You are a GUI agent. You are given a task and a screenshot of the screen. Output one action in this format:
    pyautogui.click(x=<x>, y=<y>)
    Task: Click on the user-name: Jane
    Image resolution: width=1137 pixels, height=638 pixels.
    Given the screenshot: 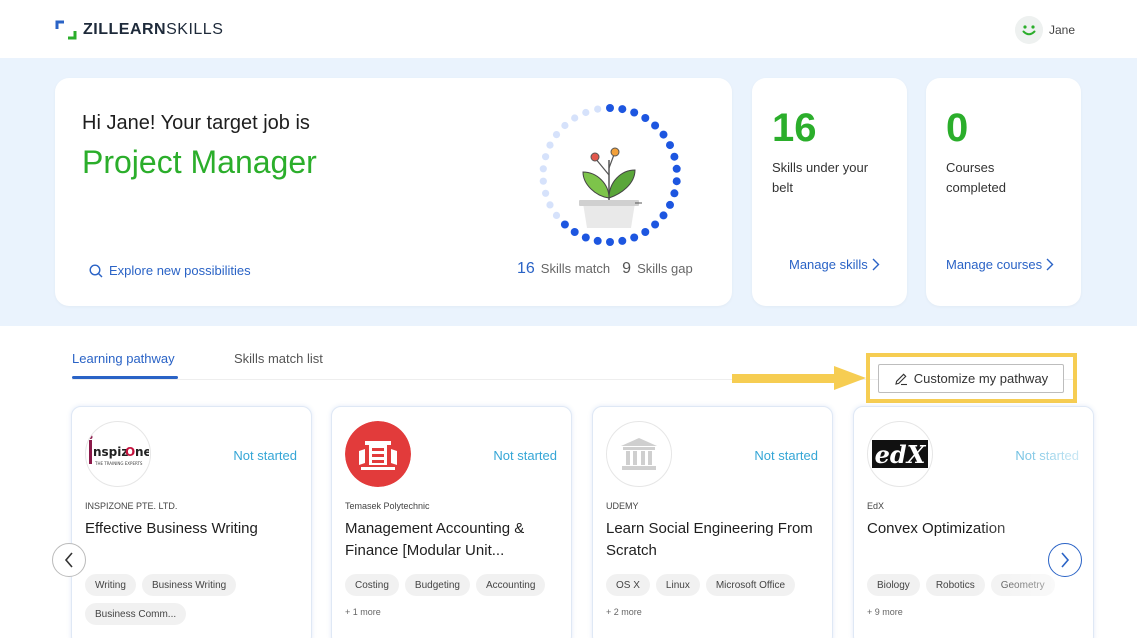 What is the action you would take?
    pyautogui.click(x=1061, y=30)
    